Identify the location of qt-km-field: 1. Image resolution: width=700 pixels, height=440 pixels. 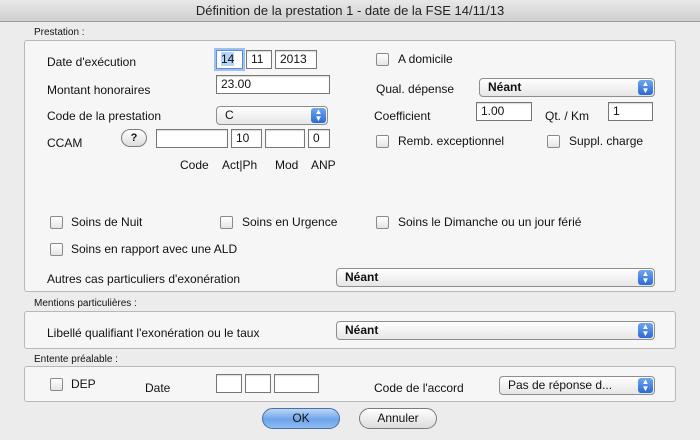
(630, 111).